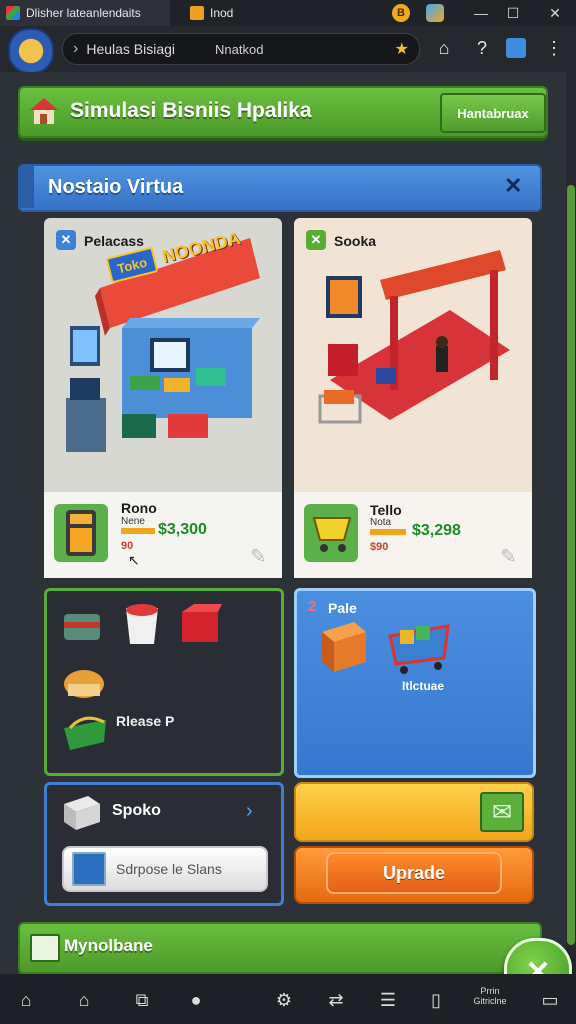 The width and height of the screenshot is (576, 1024). I want to click on cup-icon, so click(142, 624).